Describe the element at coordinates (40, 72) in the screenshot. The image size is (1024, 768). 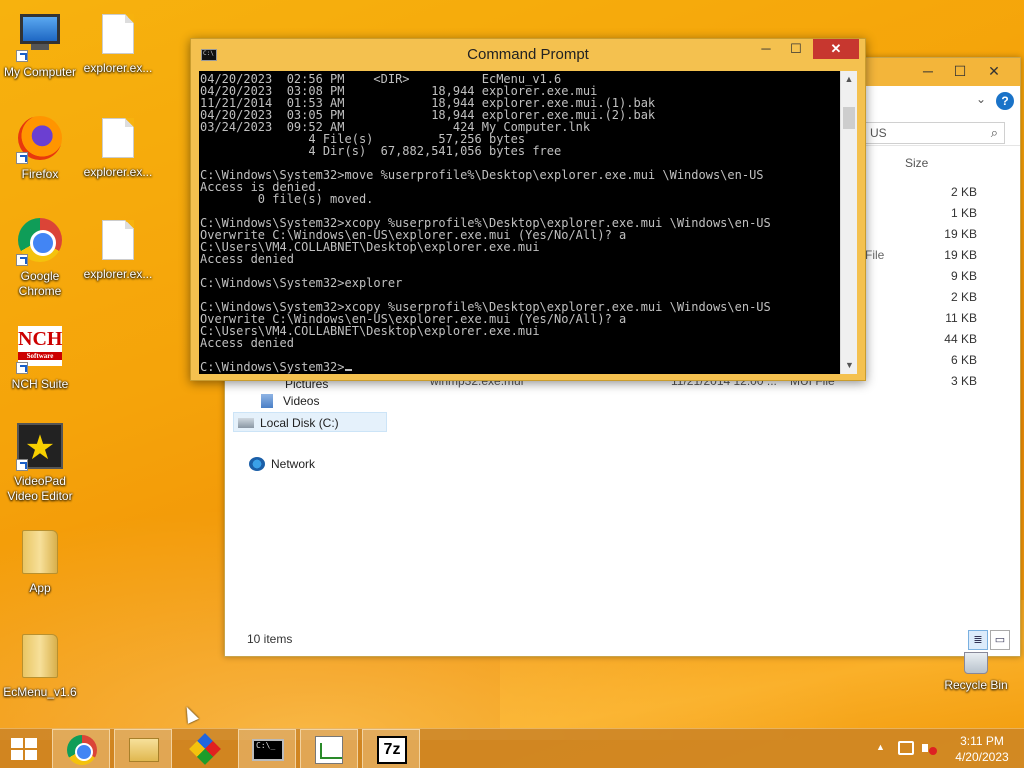
I see `desktop-icon-label: My Computer` at that location.